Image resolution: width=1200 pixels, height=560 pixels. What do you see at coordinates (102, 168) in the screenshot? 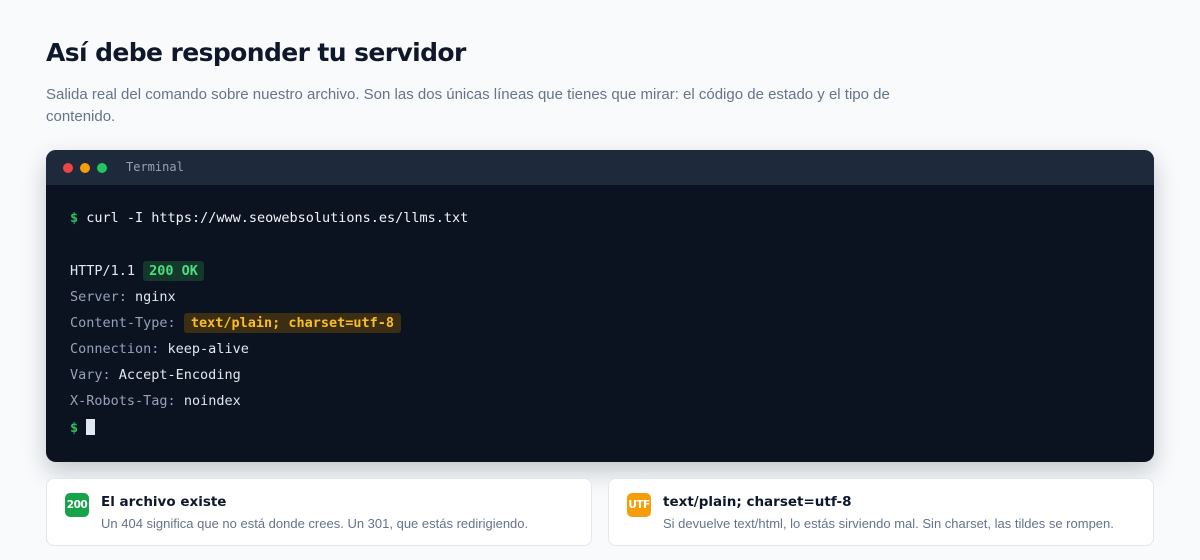
I see `maximize-dot-icon` at bounding box center [102, 168].